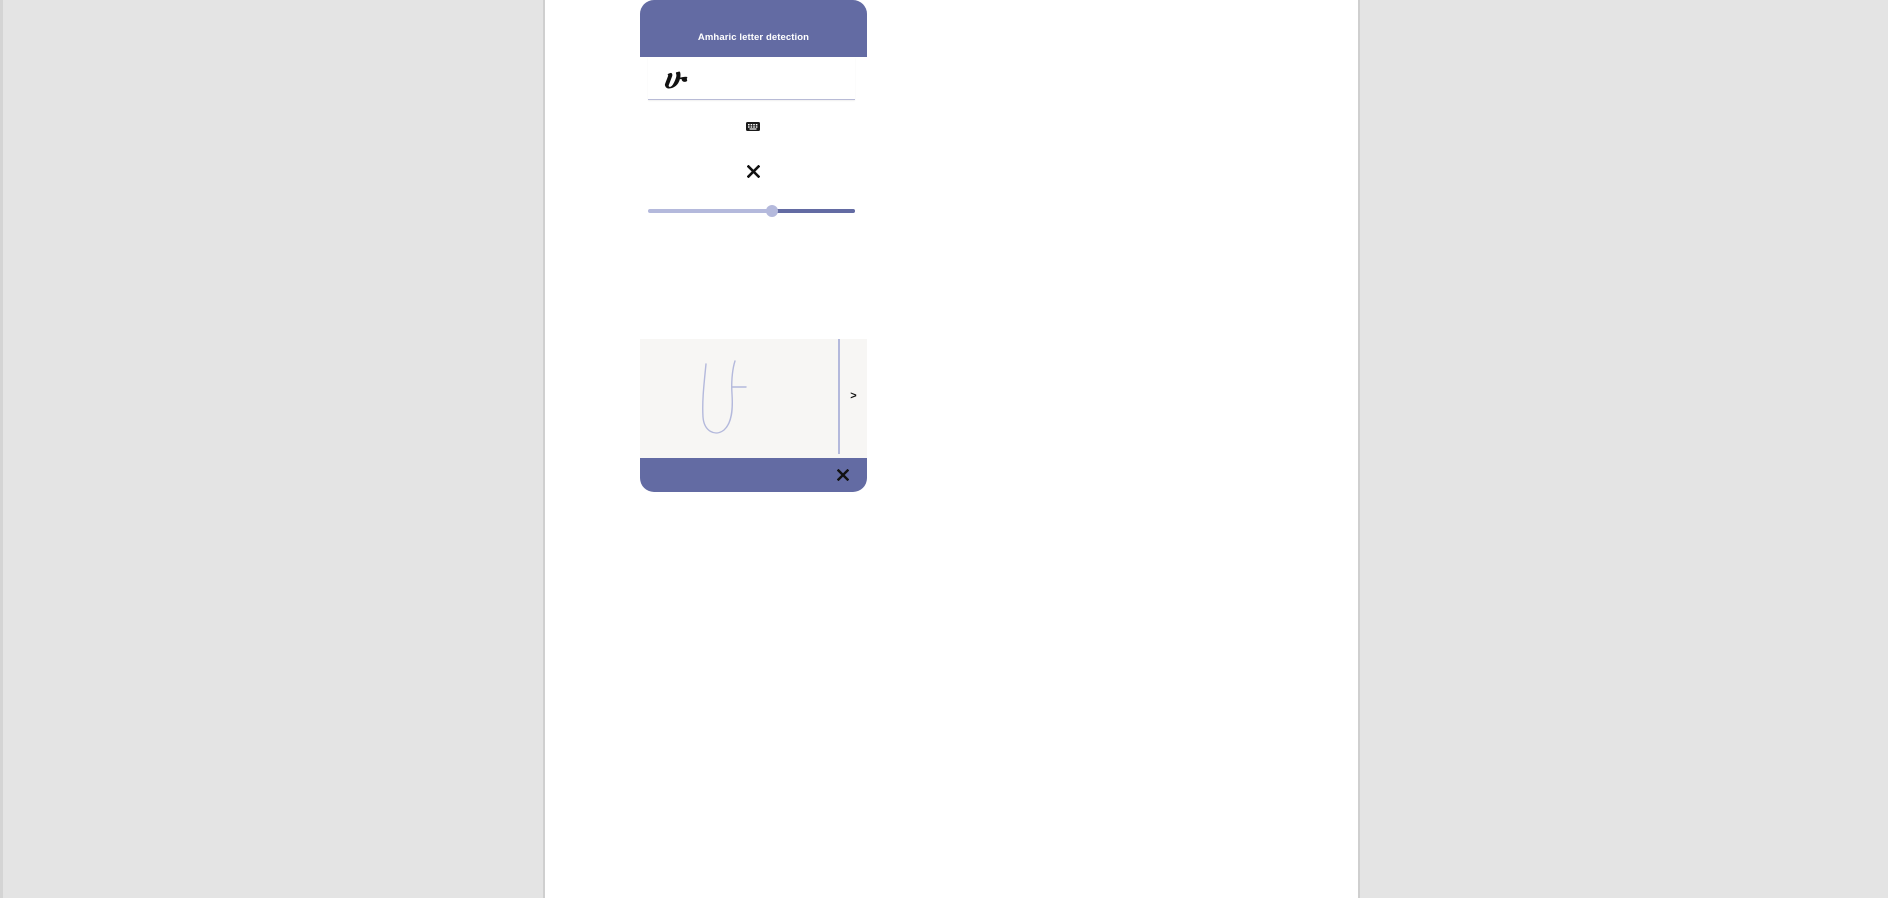  I want to click on viewer-left-edge, so click(1, 449).